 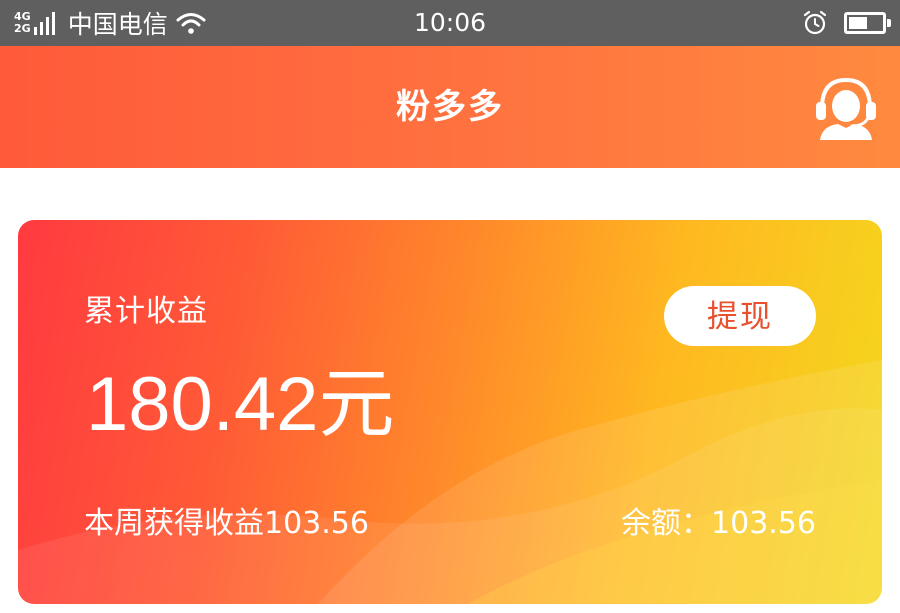 What do you see at coordinates (226, 523) in the screenshot?
I see `weekly-earnings: 本周获得收益103.56` at bounding box center [226, 523].